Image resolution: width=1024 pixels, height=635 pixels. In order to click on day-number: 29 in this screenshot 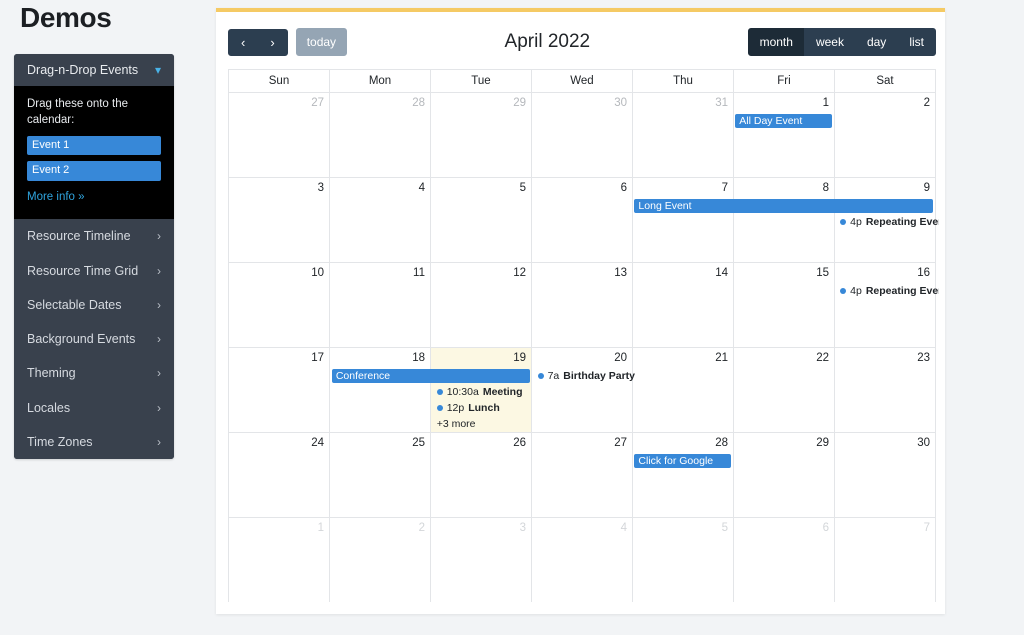, I will do `click(519, 103)`.